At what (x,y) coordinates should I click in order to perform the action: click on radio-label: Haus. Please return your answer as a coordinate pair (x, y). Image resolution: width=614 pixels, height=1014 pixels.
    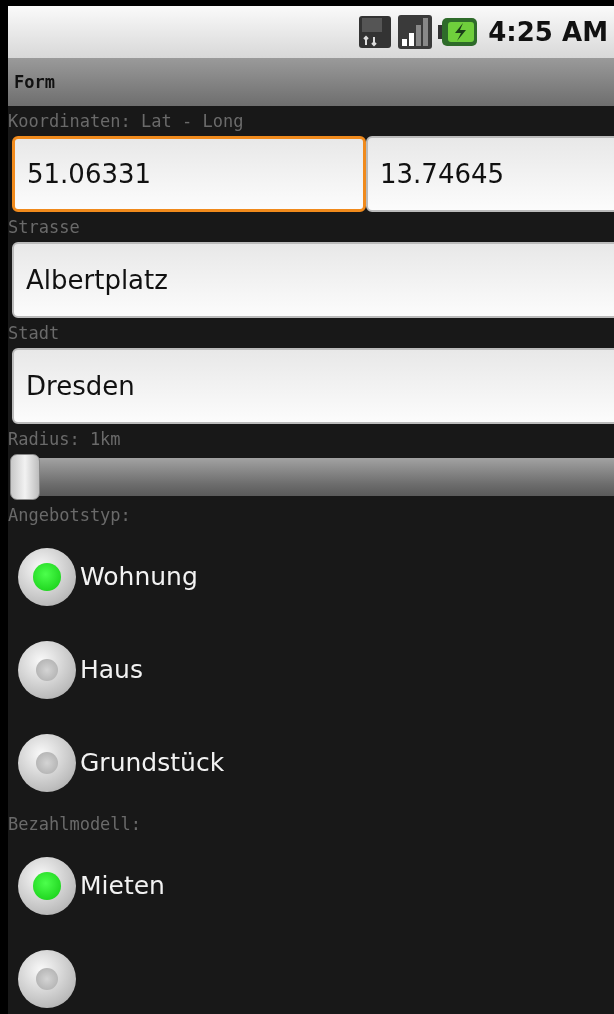
    Looking at the image, I should click on (111, 669).